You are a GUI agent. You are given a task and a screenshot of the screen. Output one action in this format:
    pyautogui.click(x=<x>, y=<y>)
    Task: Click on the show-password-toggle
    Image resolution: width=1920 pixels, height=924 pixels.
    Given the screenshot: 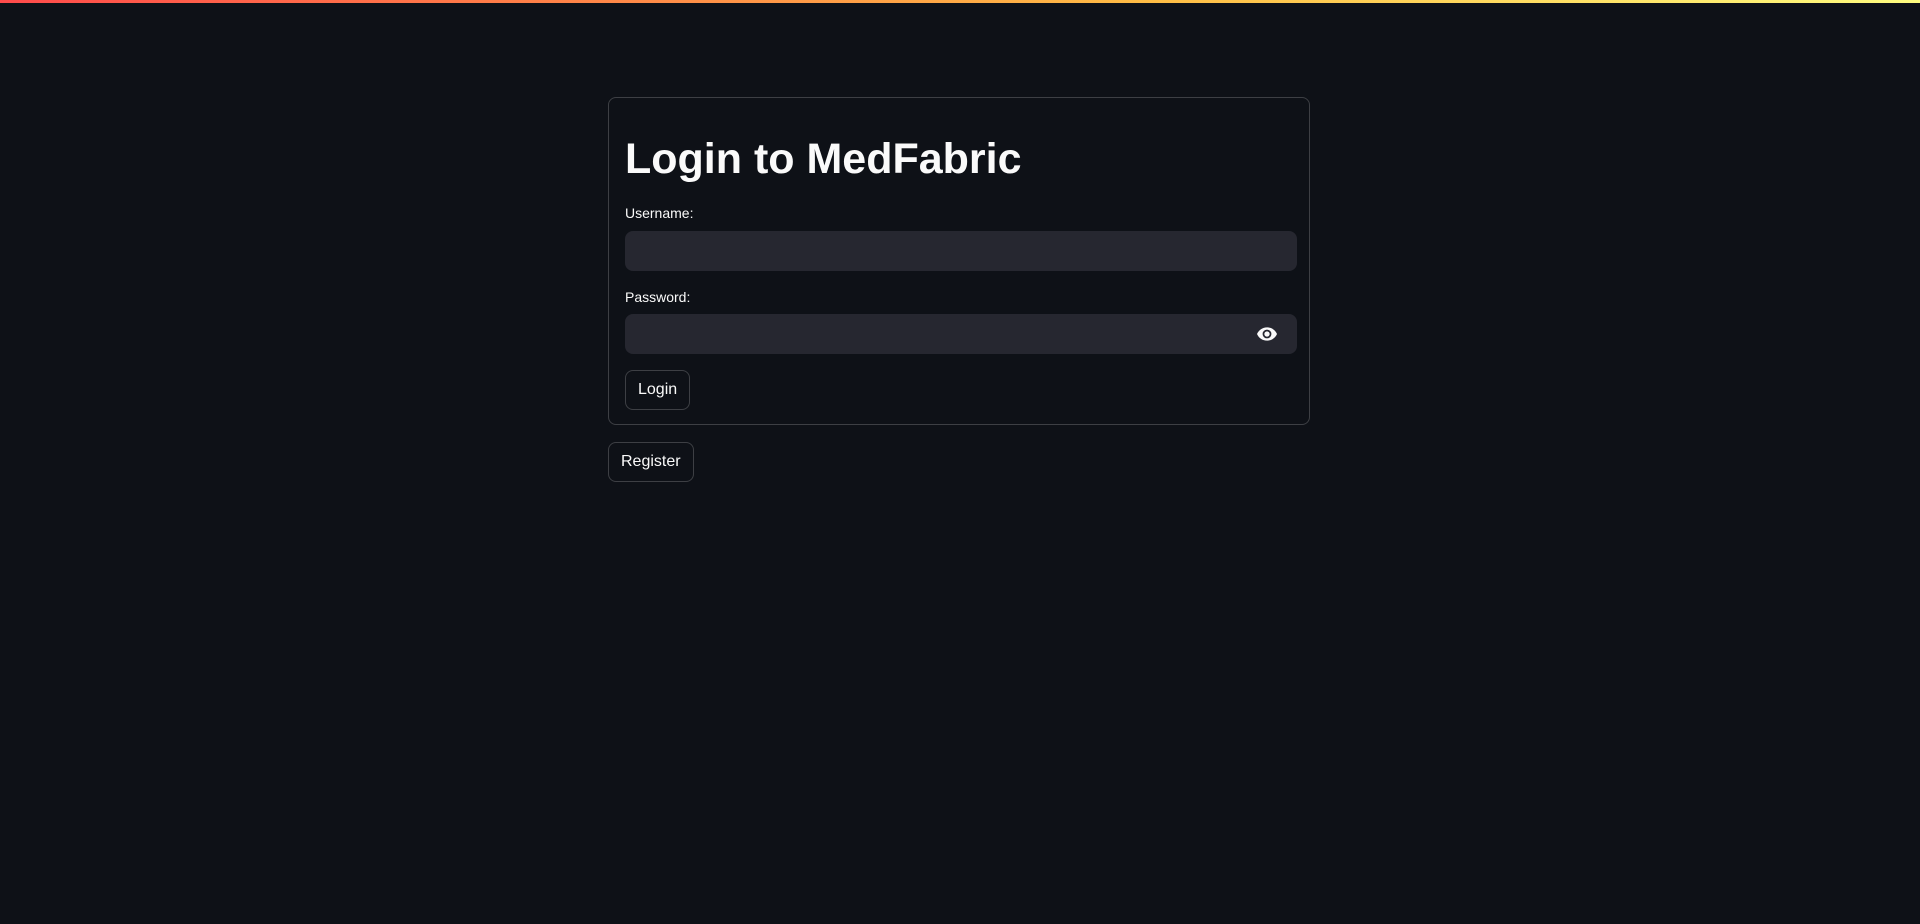 What is the action you would take?
    pyautogui.click(x=1267, y=334)
    